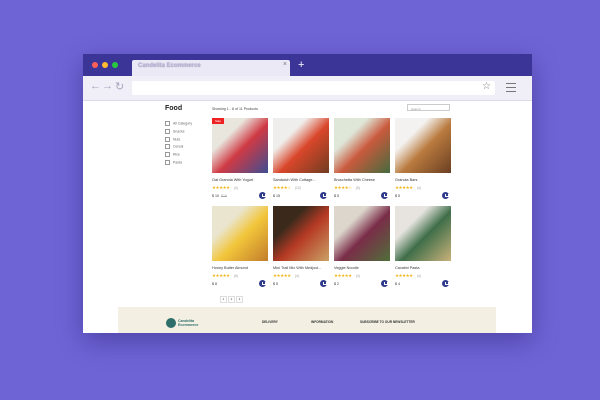  What do you see at coordinates (387, 322) in the screenshot?
I see `footer-newsletter-heading: SUBSCRIBE TO OUR NEWSLETTER` at bounding box center [387, 322].